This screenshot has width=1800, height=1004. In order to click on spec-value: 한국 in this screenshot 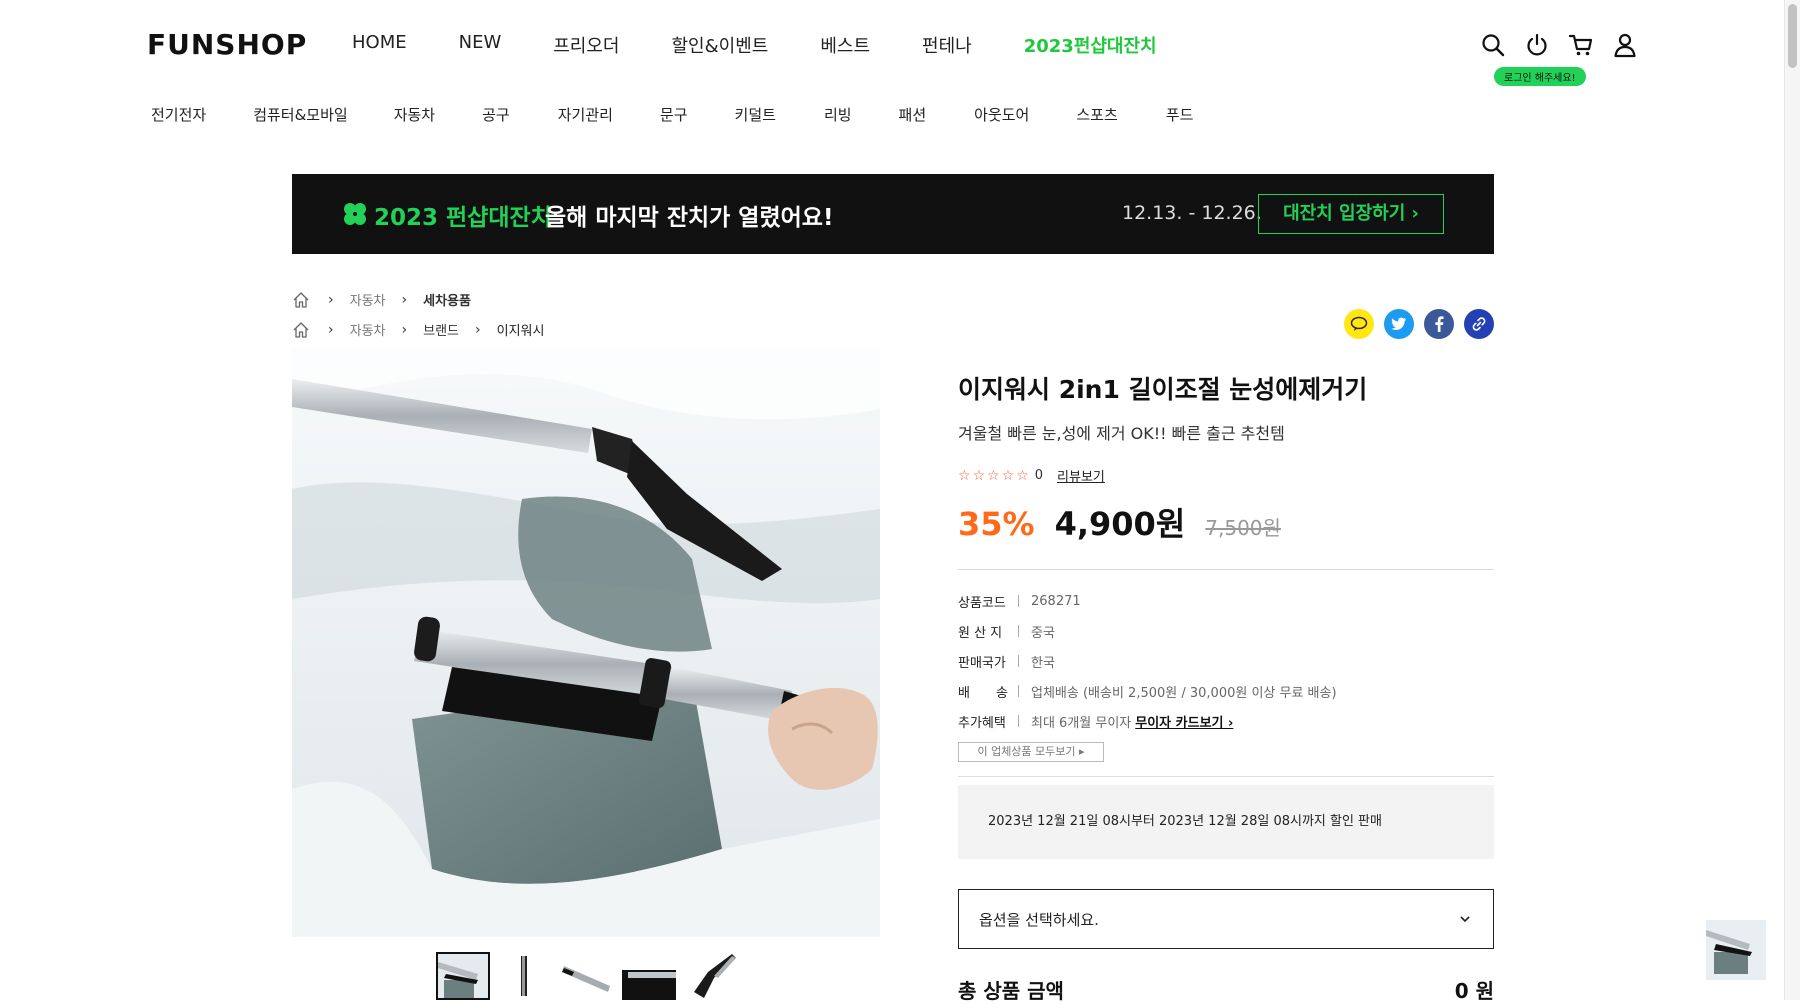, I will do `click(1043, 663)`.